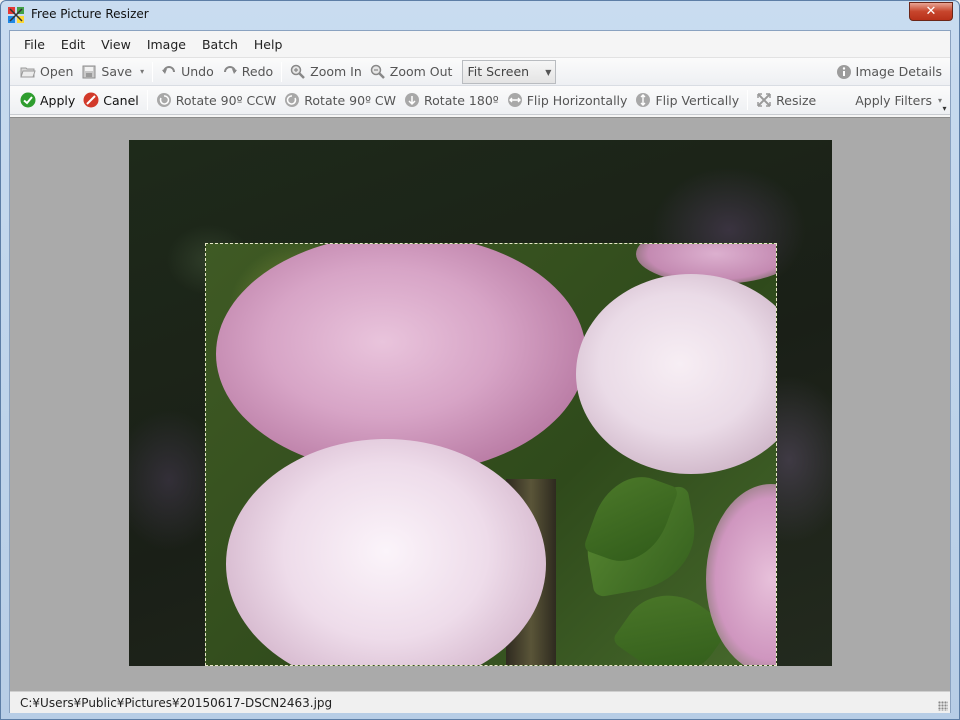 The image size is (960, 720). What do you see at coordinates (451, 100) in the screenshot?
I see `rotate-180-button: Rotate 180º` at bounding box center [451, 100].